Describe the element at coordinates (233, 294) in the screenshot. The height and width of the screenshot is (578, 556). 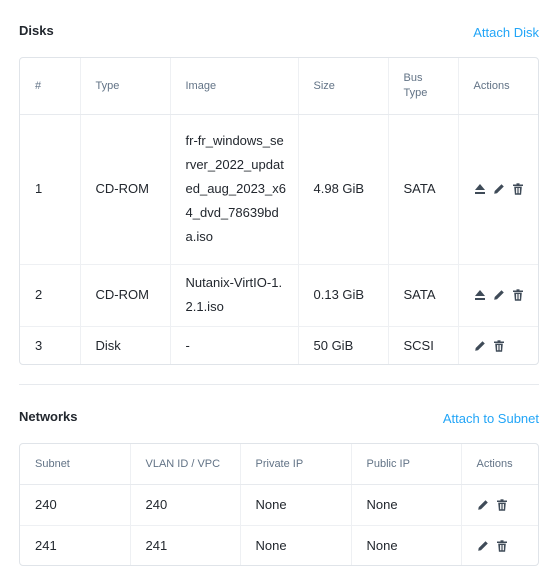
I see `disk-image: Nutanix-VirtIO-1.2.1.iso` at that location.